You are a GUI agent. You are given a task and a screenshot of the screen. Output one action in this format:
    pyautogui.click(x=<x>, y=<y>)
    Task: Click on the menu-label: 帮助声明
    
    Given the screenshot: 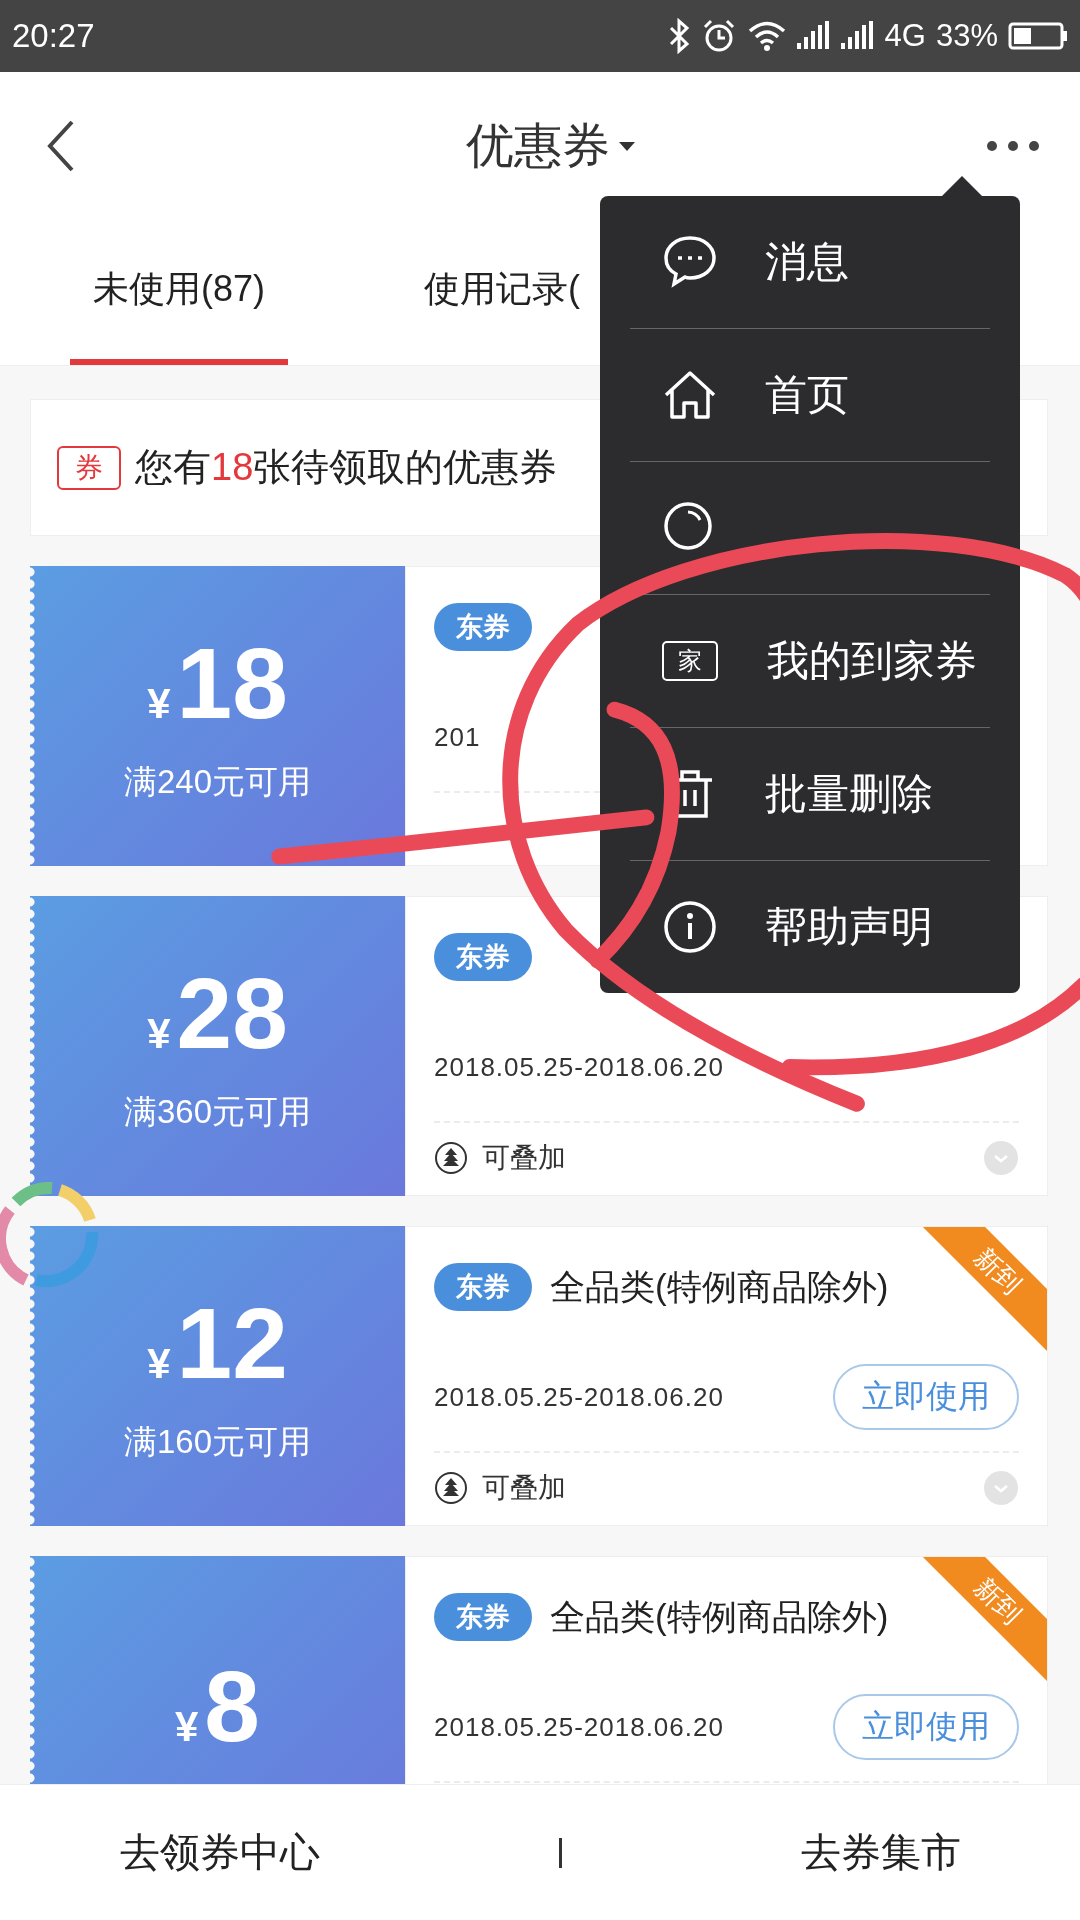 What is the action you would take?
    pyautogui.click(x=849, y=927)
    